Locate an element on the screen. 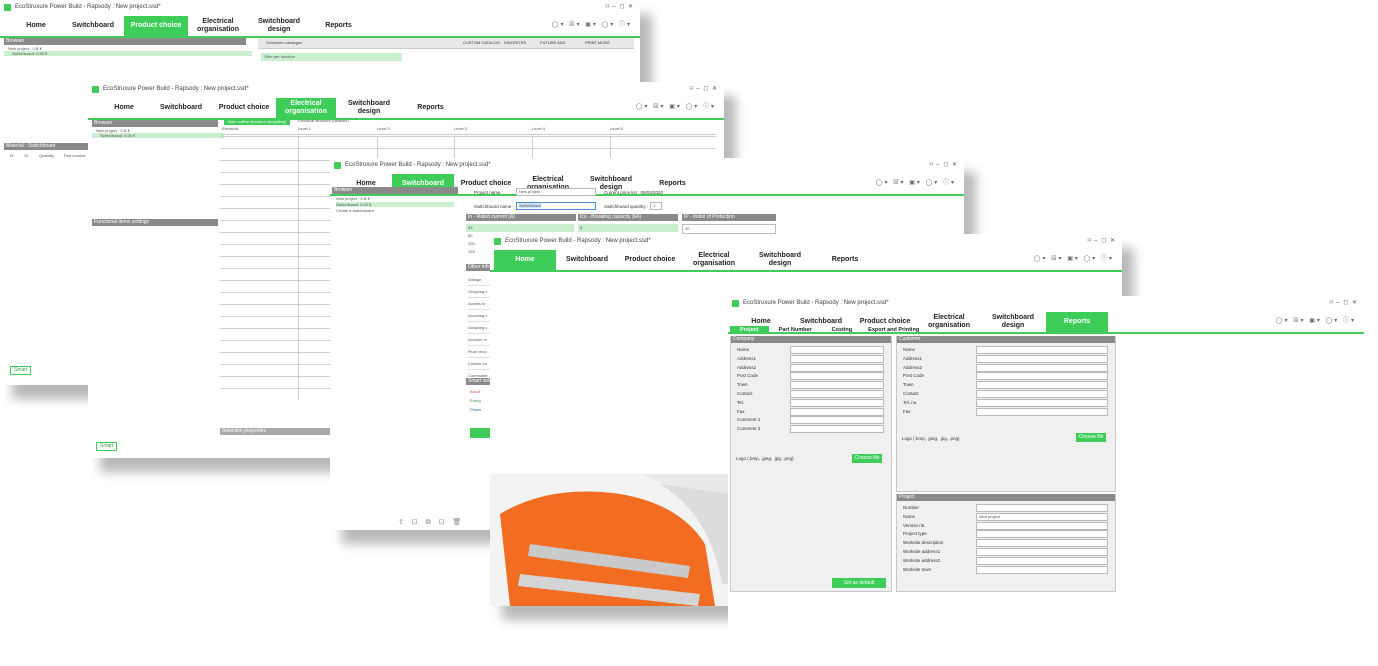  favorites-button: FAVORITES is located at coordinates (515, 42).